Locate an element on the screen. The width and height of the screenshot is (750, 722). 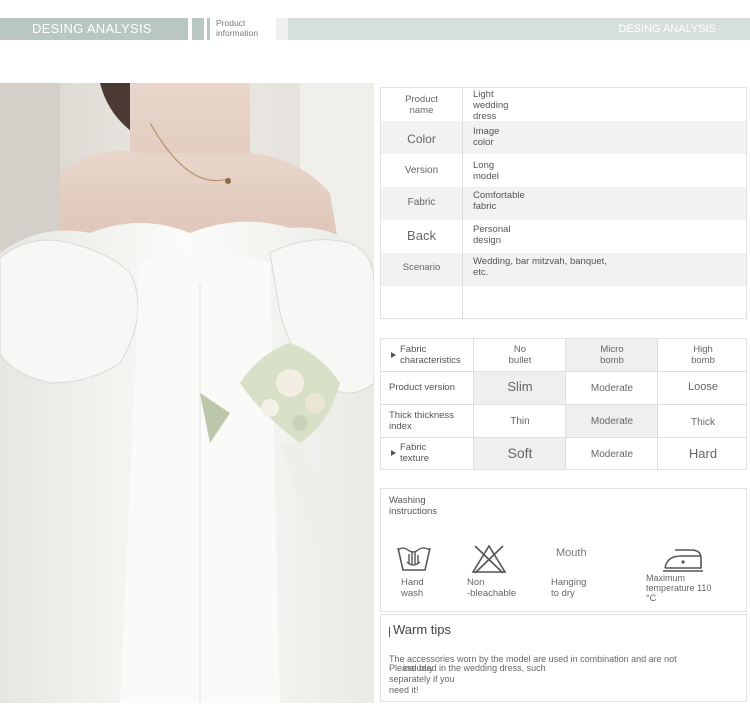
iron-caption: Maximum temperature 110 °C is located at coordinates (679, 588).